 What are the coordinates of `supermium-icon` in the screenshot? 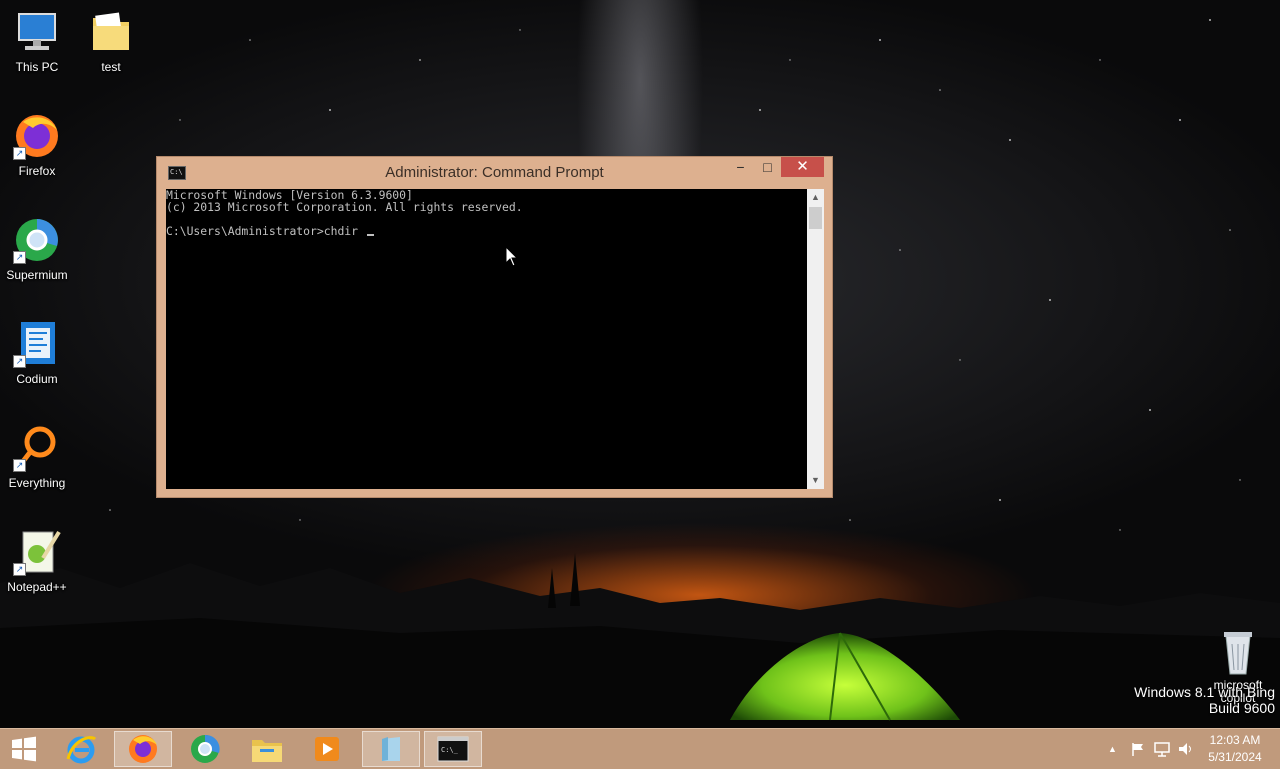 It's located at (205, 748).